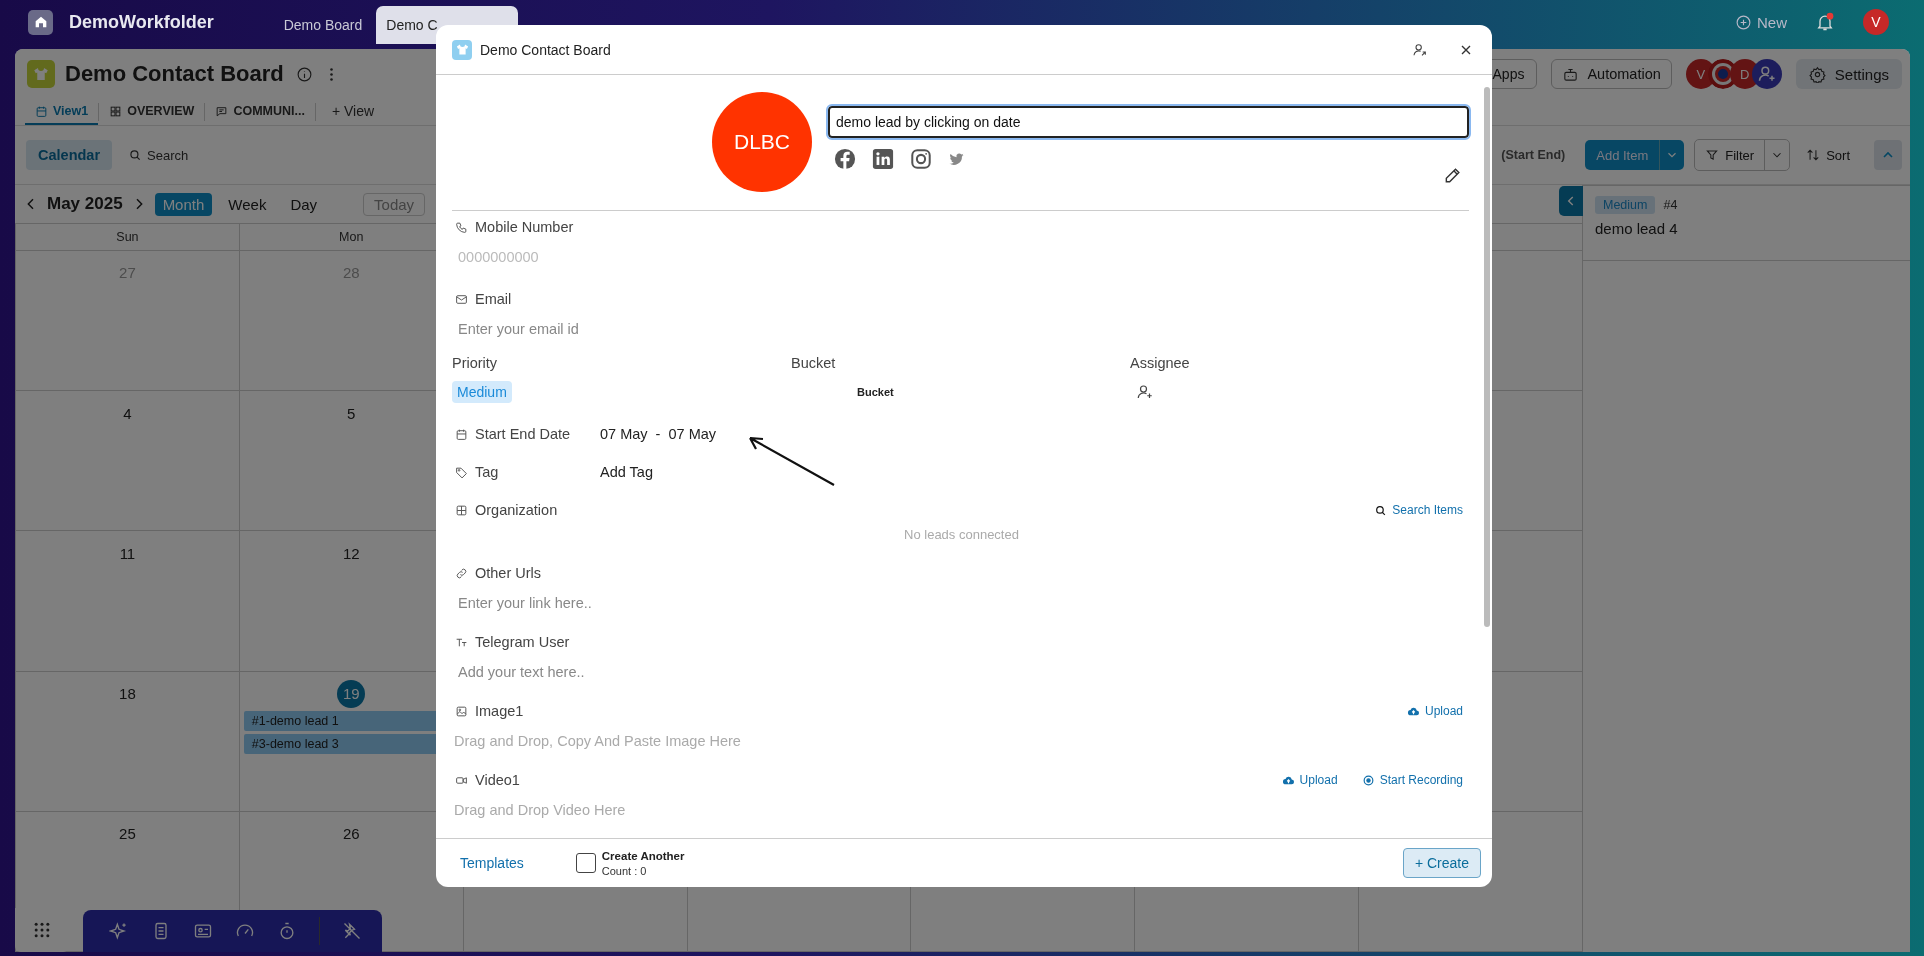 This screenshot has width=1924, height=956. I want to click on info-icon, so click(304, 74).